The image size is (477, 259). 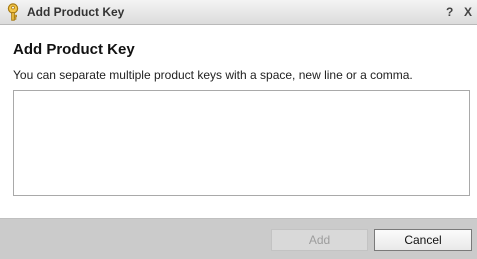 What do you see at coordinates (76, 12) in the screenshot?
I see `dialog-title: Add Product Key` at bounding box center [76, 12].